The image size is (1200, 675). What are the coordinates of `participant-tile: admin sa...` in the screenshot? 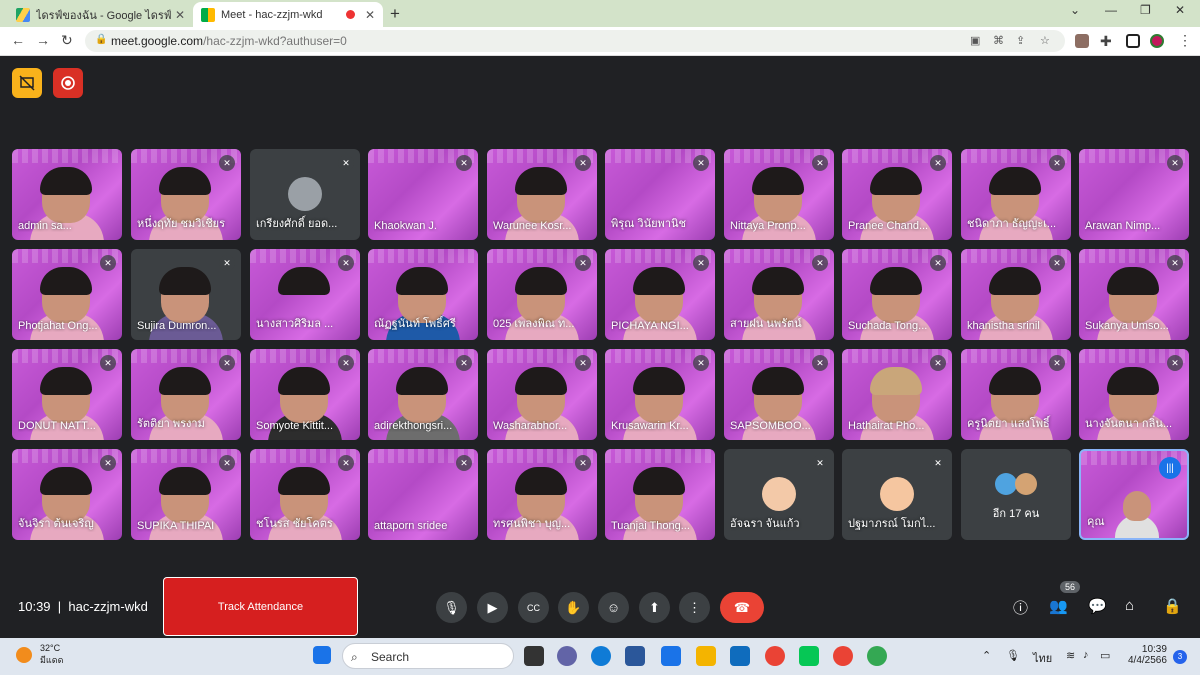 It's located at (67, 194).